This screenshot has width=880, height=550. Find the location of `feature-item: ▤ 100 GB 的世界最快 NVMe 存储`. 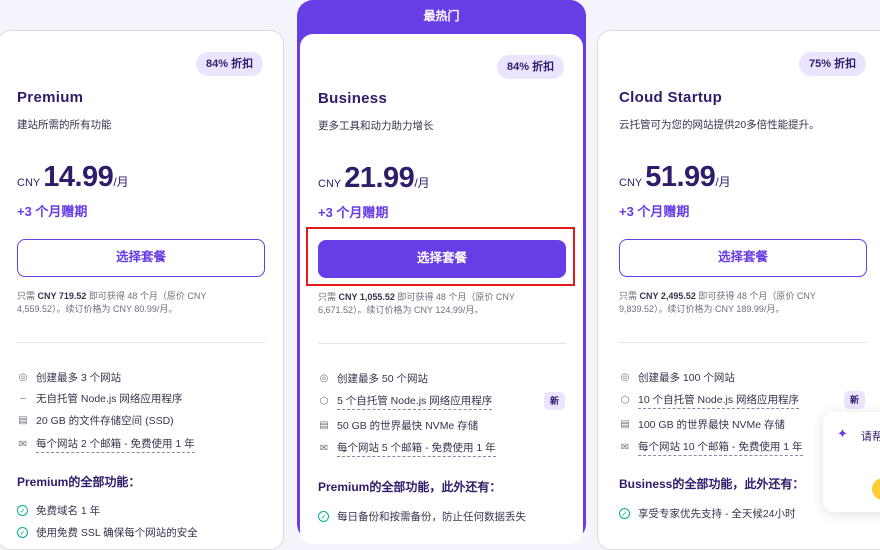

feature-item: ▤ 100 GB 的世界最快 NVMe 存储 is located at coordinates (703, 425).